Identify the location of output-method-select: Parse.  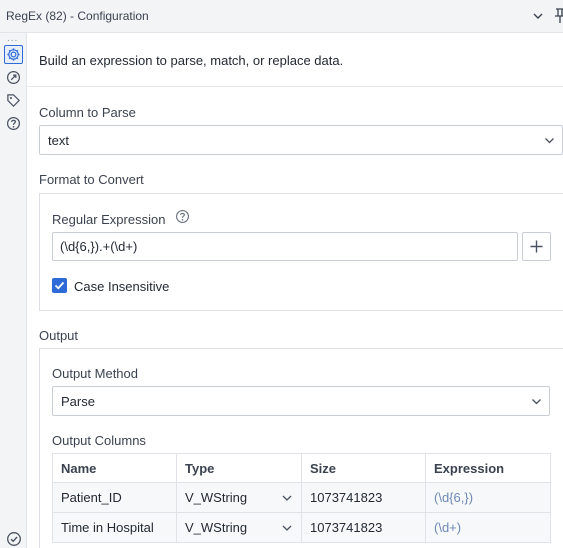
(301, 401).